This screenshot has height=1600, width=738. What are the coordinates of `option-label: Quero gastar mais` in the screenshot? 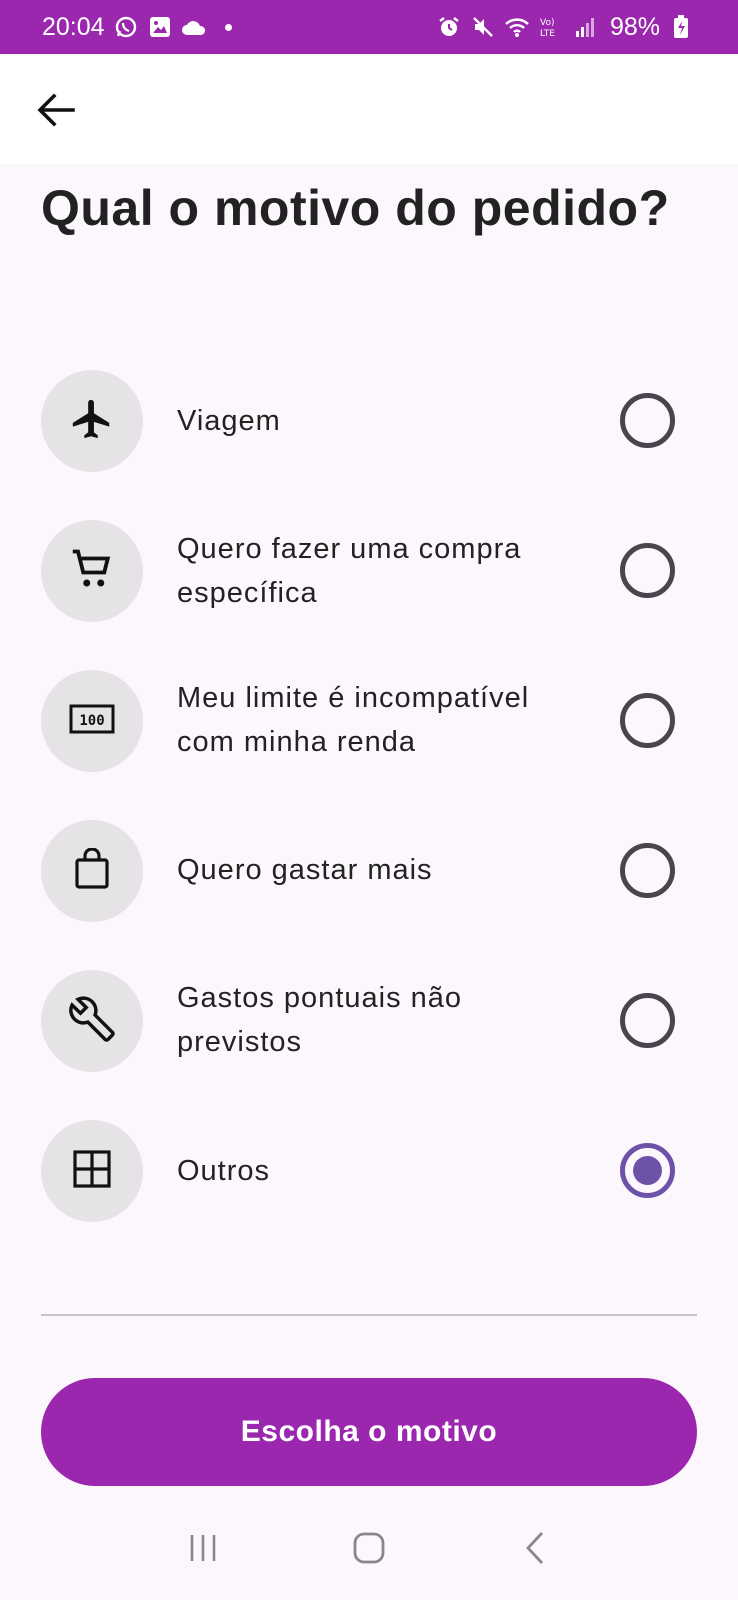 It's located at (305, 870).